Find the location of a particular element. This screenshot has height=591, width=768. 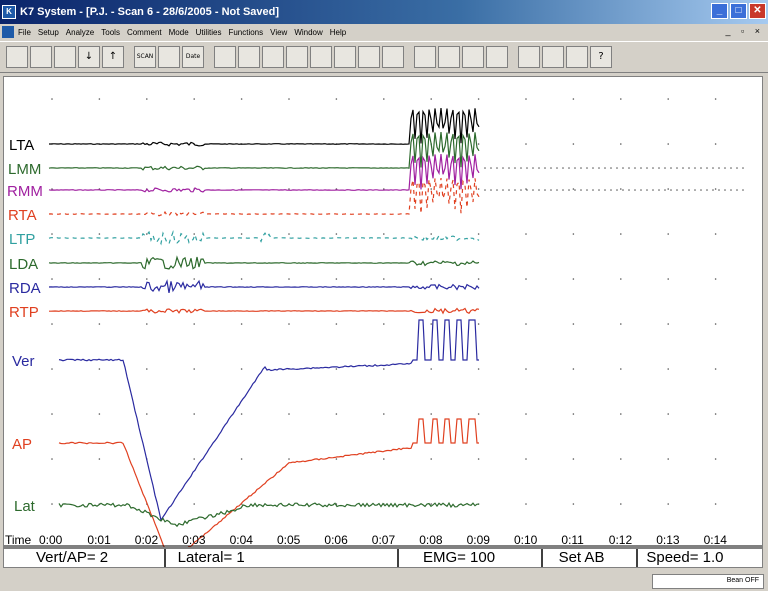

help-icon: ? is located at coordinates (601, 57).